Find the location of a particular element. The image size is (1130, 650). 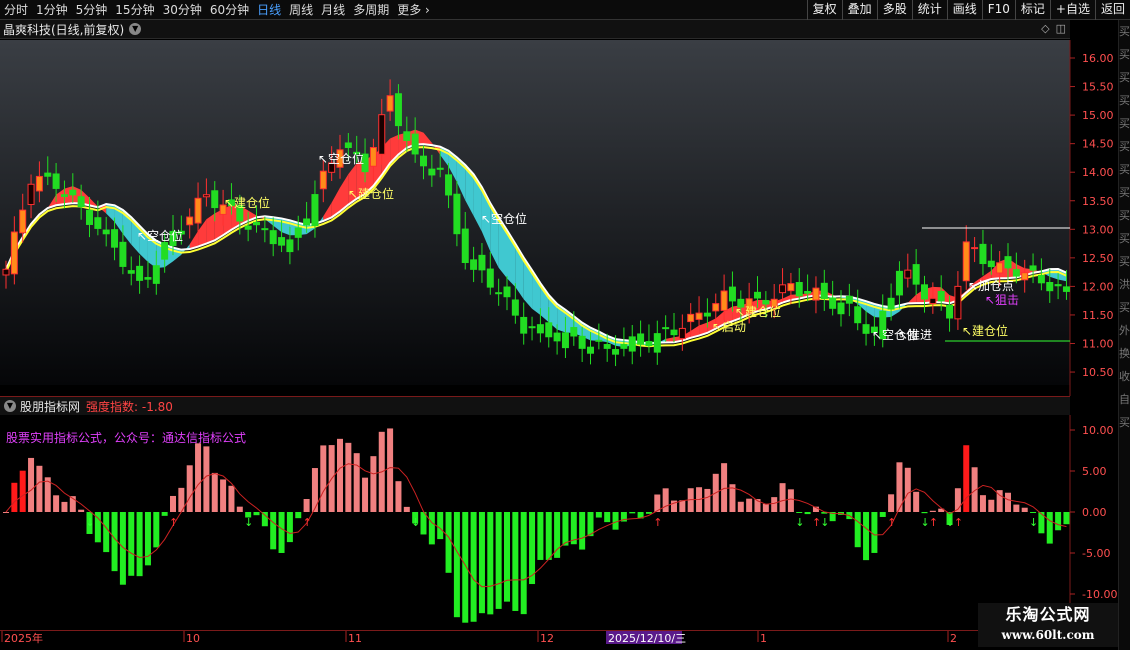

period-tab-10: 更多 › is located at coordinates (413, 10).